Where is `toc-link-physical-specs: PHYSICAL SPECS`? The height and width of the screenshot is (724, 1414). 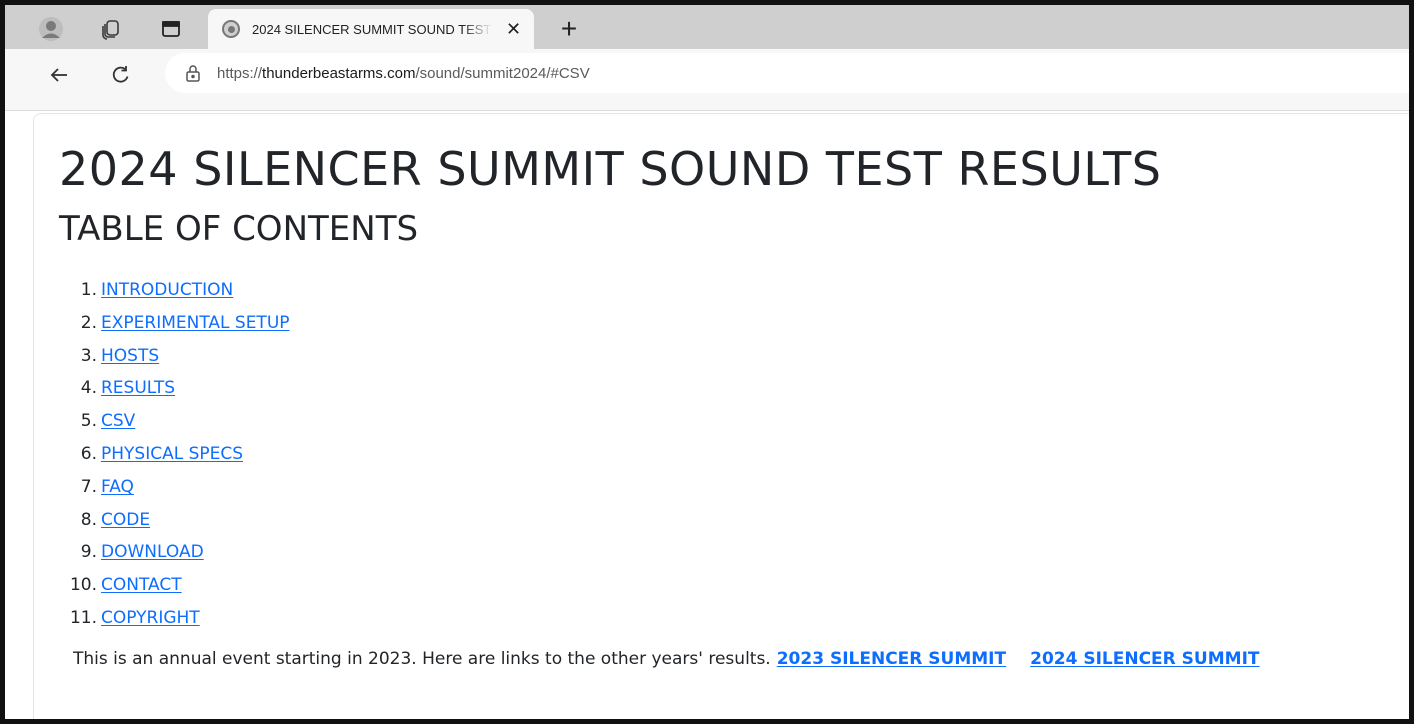
toc-link-physical-specs: PHYSICAL SPECS is located at coordinates (172, 454).